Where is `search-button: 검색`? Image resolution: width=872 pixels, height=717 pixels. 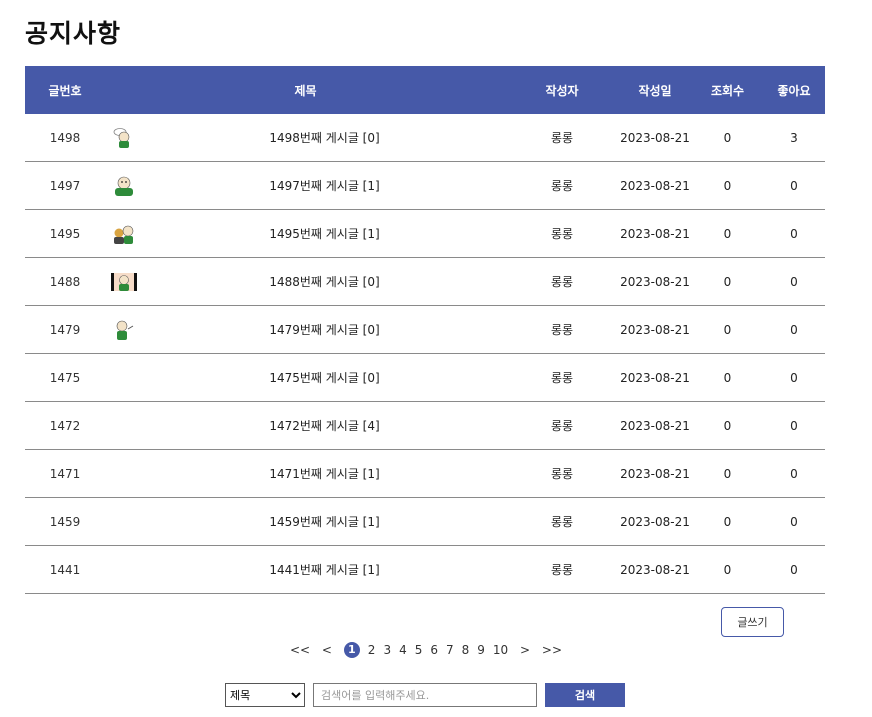 search-button: 검색 is located at coordinates (585, 695).